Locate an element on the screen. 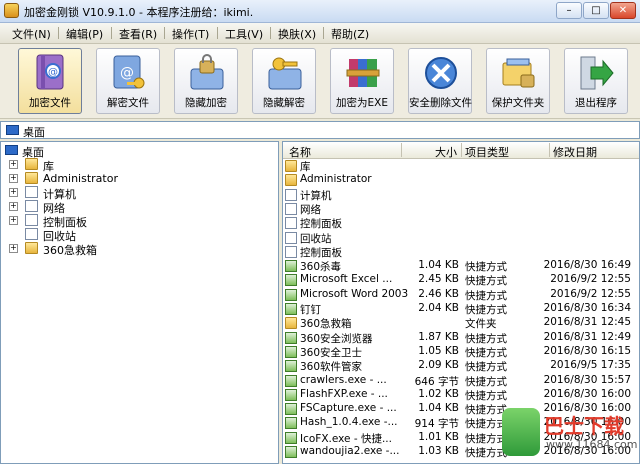  secure-delete-button: 安全删除文件 is located at coordinates (440, 81).